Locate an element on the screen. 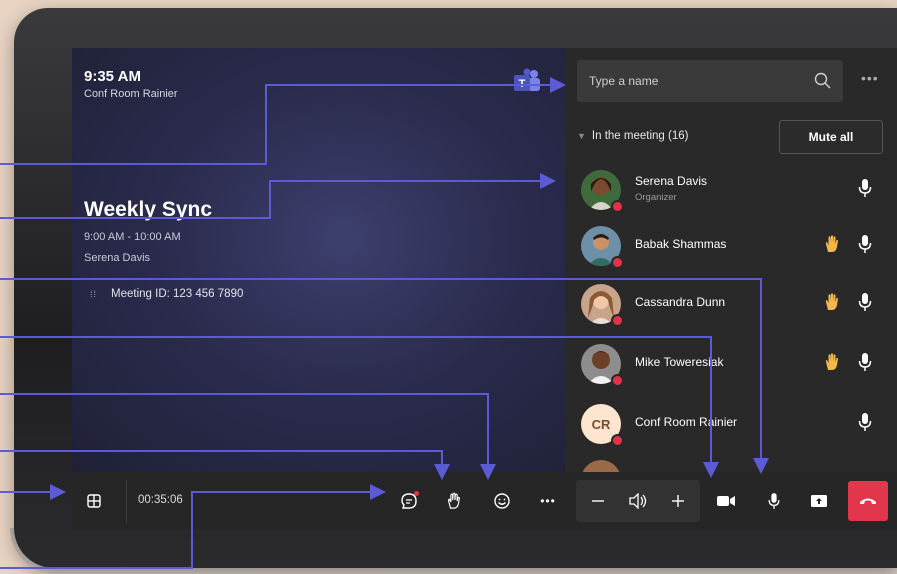  raise-hand-icon is located at coordinates (453, 500).